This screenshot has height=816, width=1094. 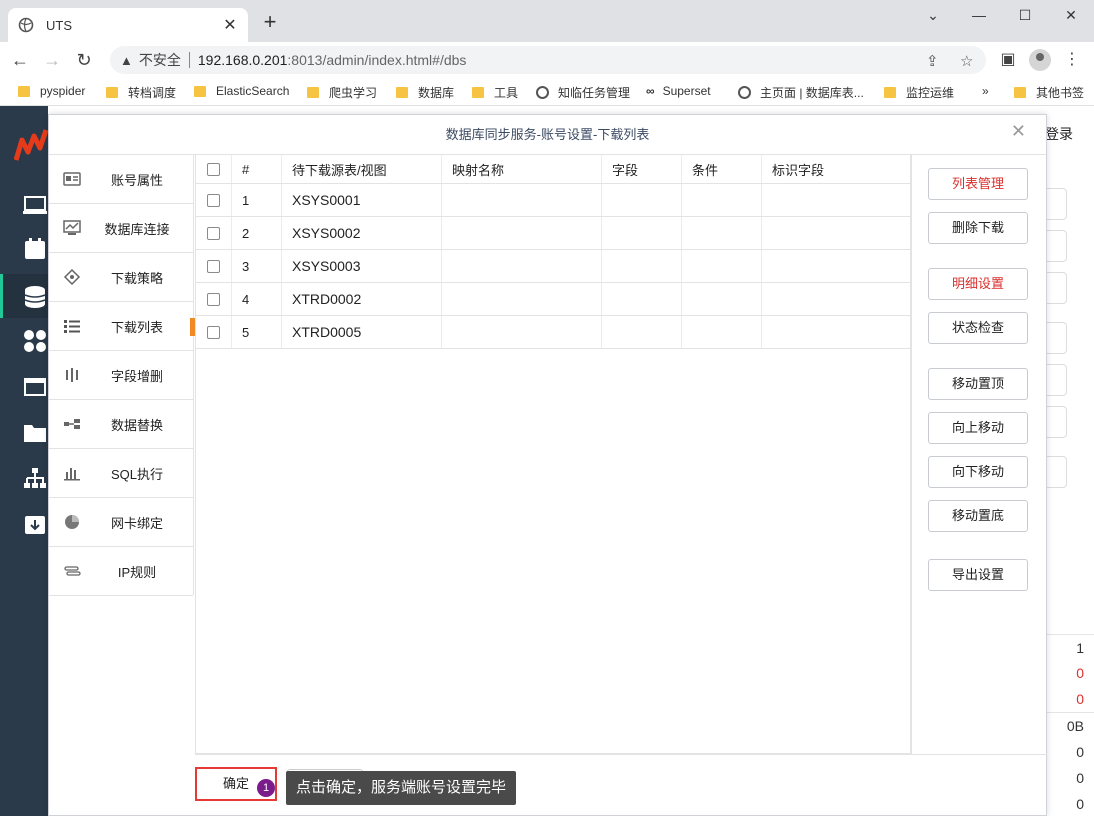 What do you see at coordinates (978, 228) in the screenshot?
I see `delete-download-button: 删除下载` at bounding box center [978, 228].